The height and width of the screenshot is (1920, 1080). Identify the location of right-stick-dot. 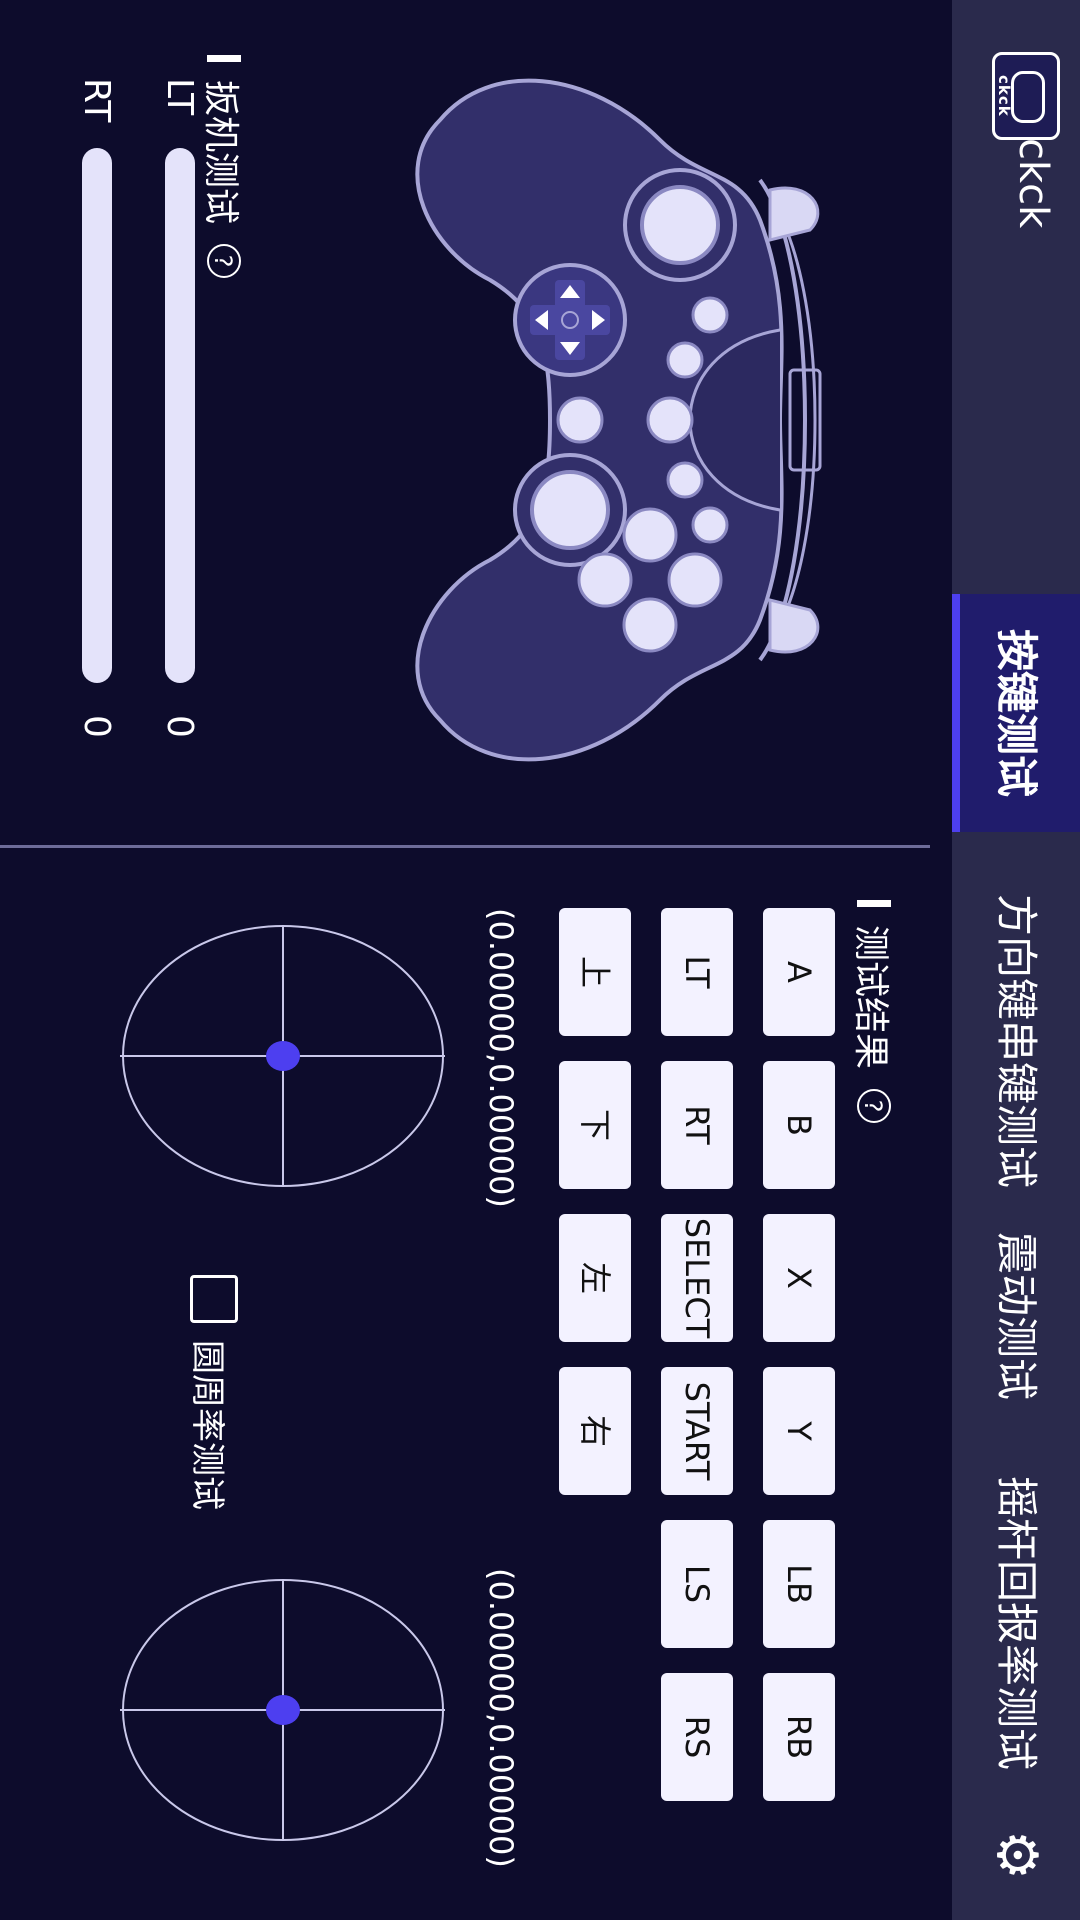
(283, 1710).